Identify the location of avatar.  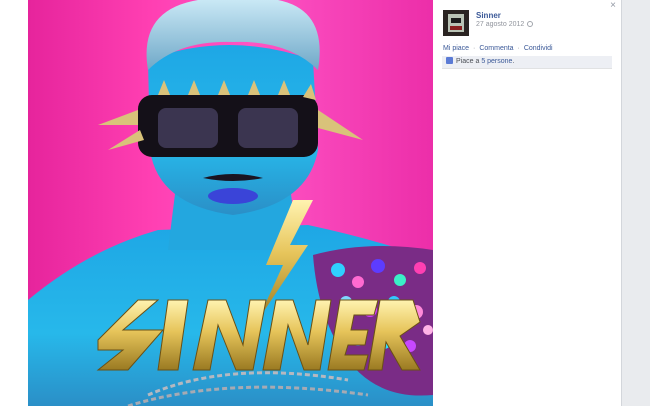
(456, 23).